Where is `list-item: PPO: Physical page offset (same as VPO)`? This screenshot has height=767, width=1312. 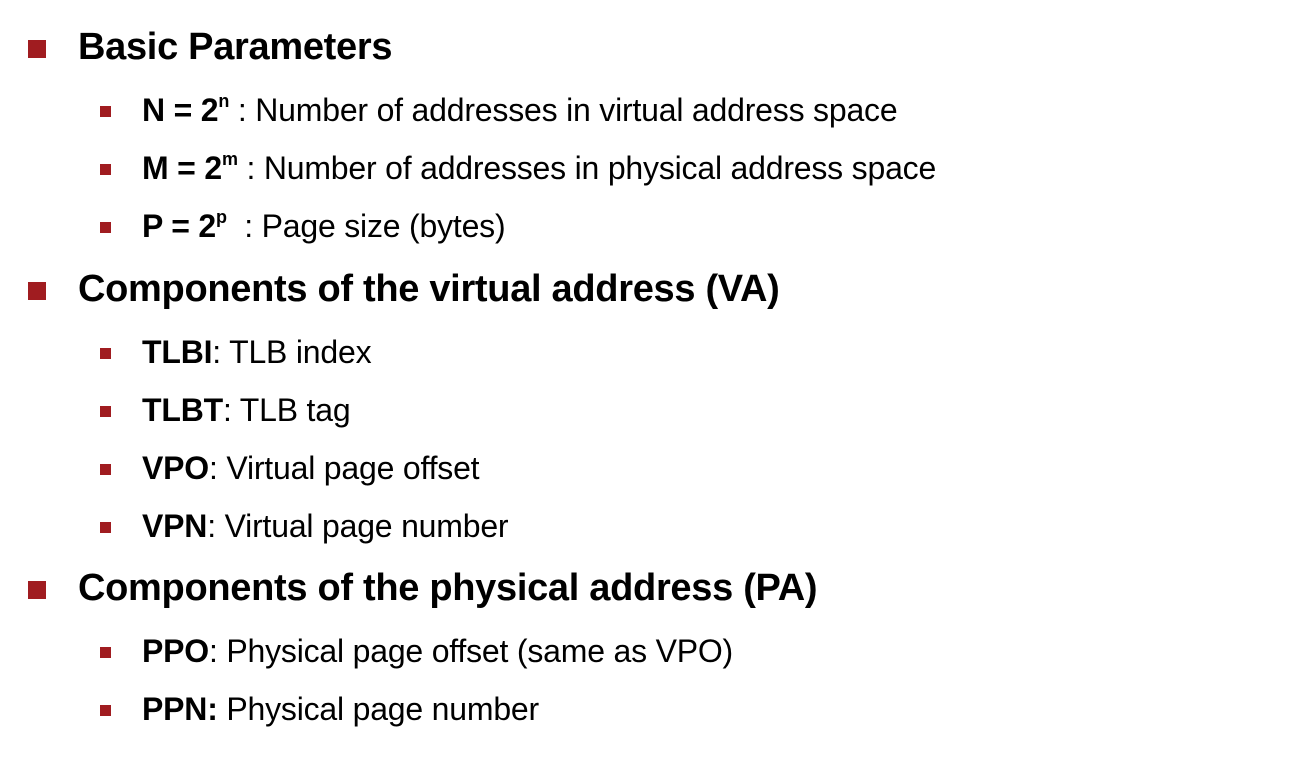 list-item: PPO: Physical page offset (same as VPO) is located at coordinates (656, 660).